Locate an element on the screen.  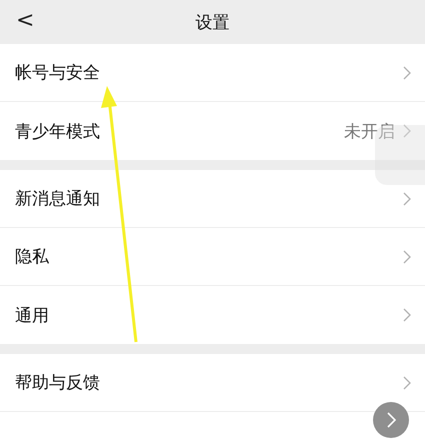
row-label: 隐私 is located at coordinates (32, 257).